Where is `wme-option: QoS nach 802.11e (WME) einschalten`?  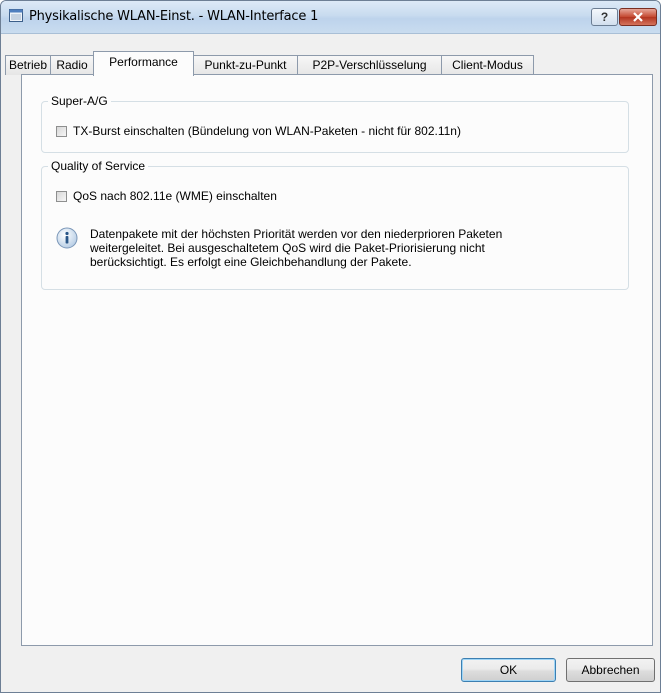 wme-option: QoS nach 802.11e (WME) einschalten is located at coordinates (166, 196).